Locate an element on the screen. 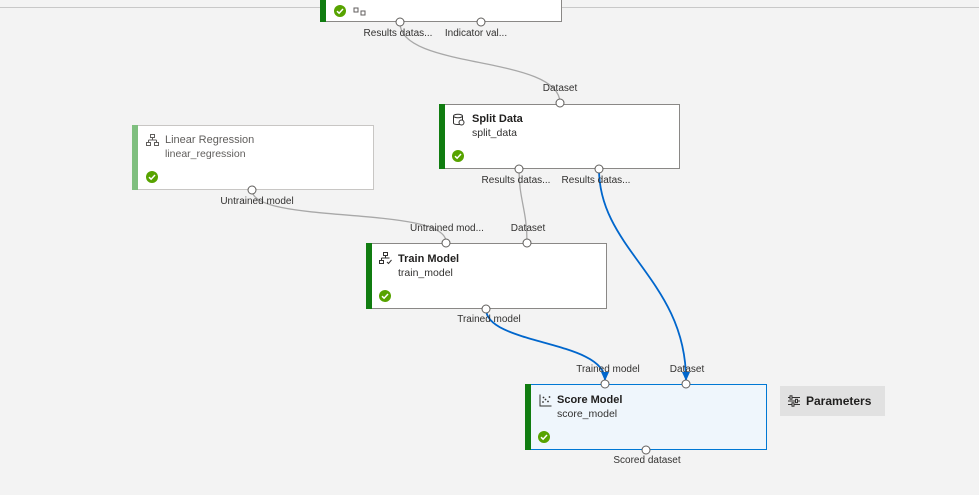  sliders-icon is located at coordinates (794, 401).